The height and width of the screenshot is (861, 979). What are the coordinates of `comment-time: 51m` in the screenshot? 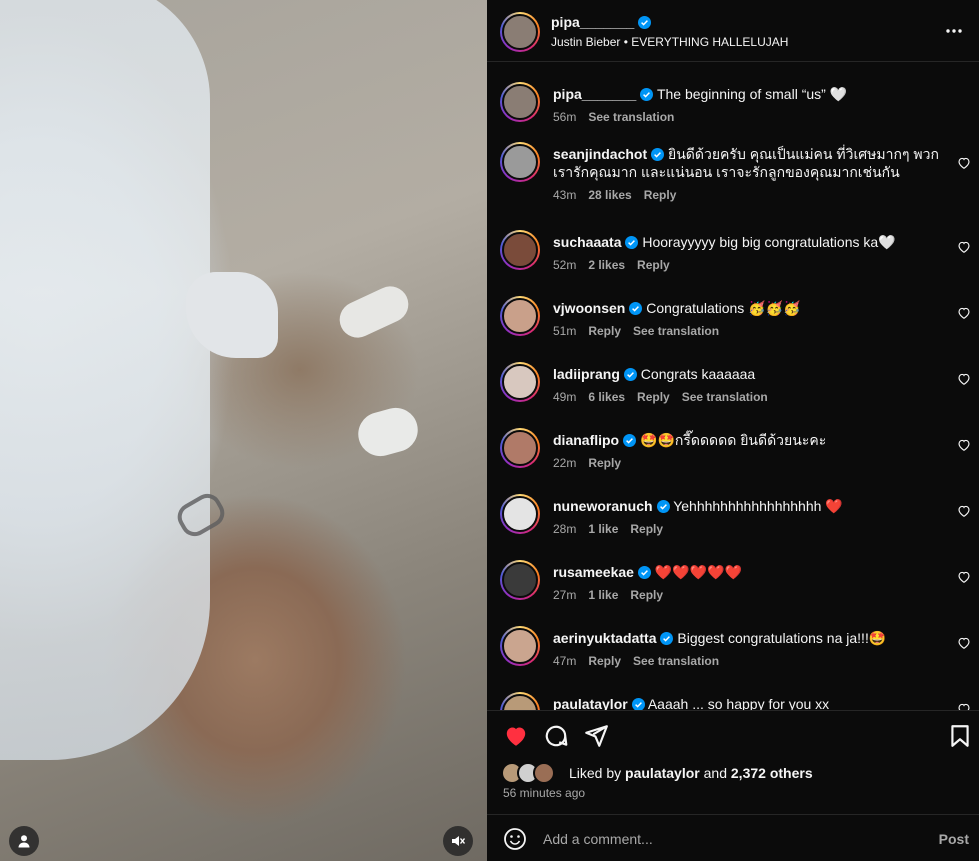 It's located at (565, 331).